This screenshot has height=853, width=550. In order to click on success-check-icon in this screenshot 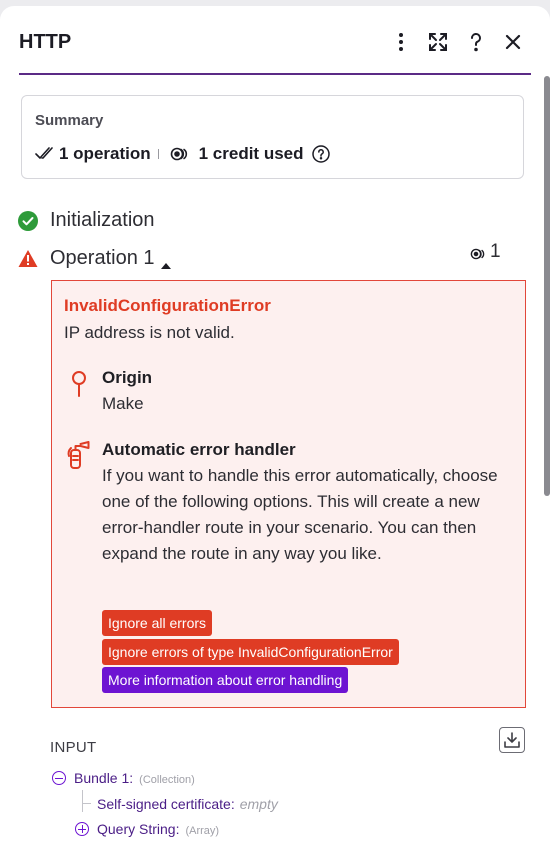, I will do `click(28, 220)`.